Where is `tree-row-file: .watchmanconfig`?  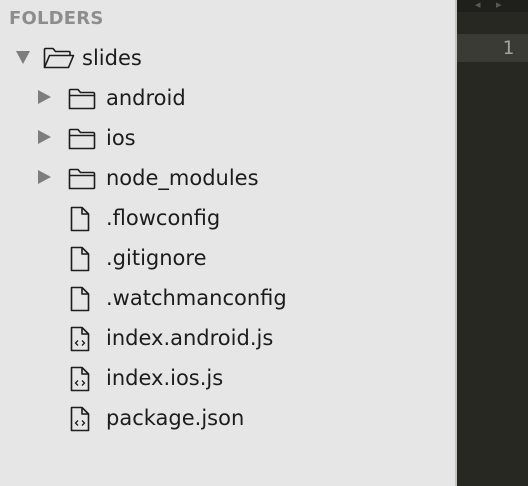
tree-row-file: .watchmanconfig is located at coordinates (227, 298).